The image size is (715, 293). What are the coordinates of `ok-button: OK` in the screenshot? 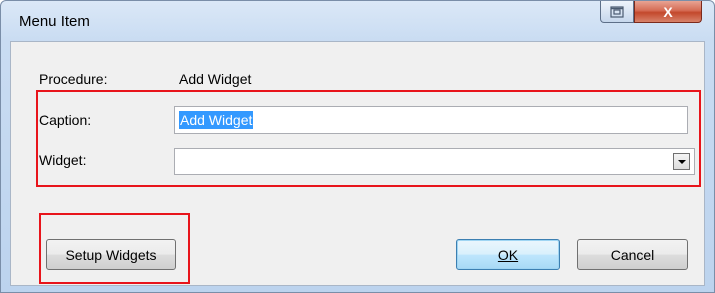 It's located at (508, 254).